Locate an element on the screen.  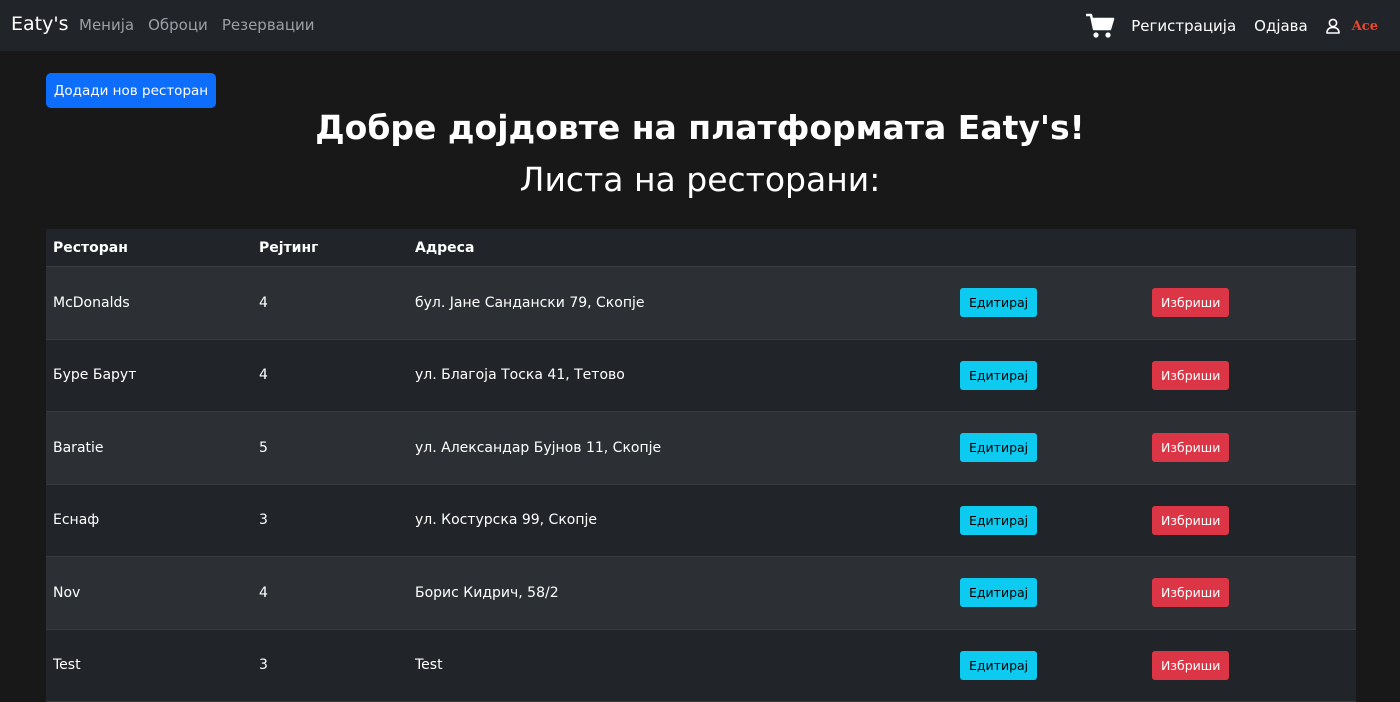
restaurants-list-subtitle: Листа на ресторани: is located at coordinates (700, 179).